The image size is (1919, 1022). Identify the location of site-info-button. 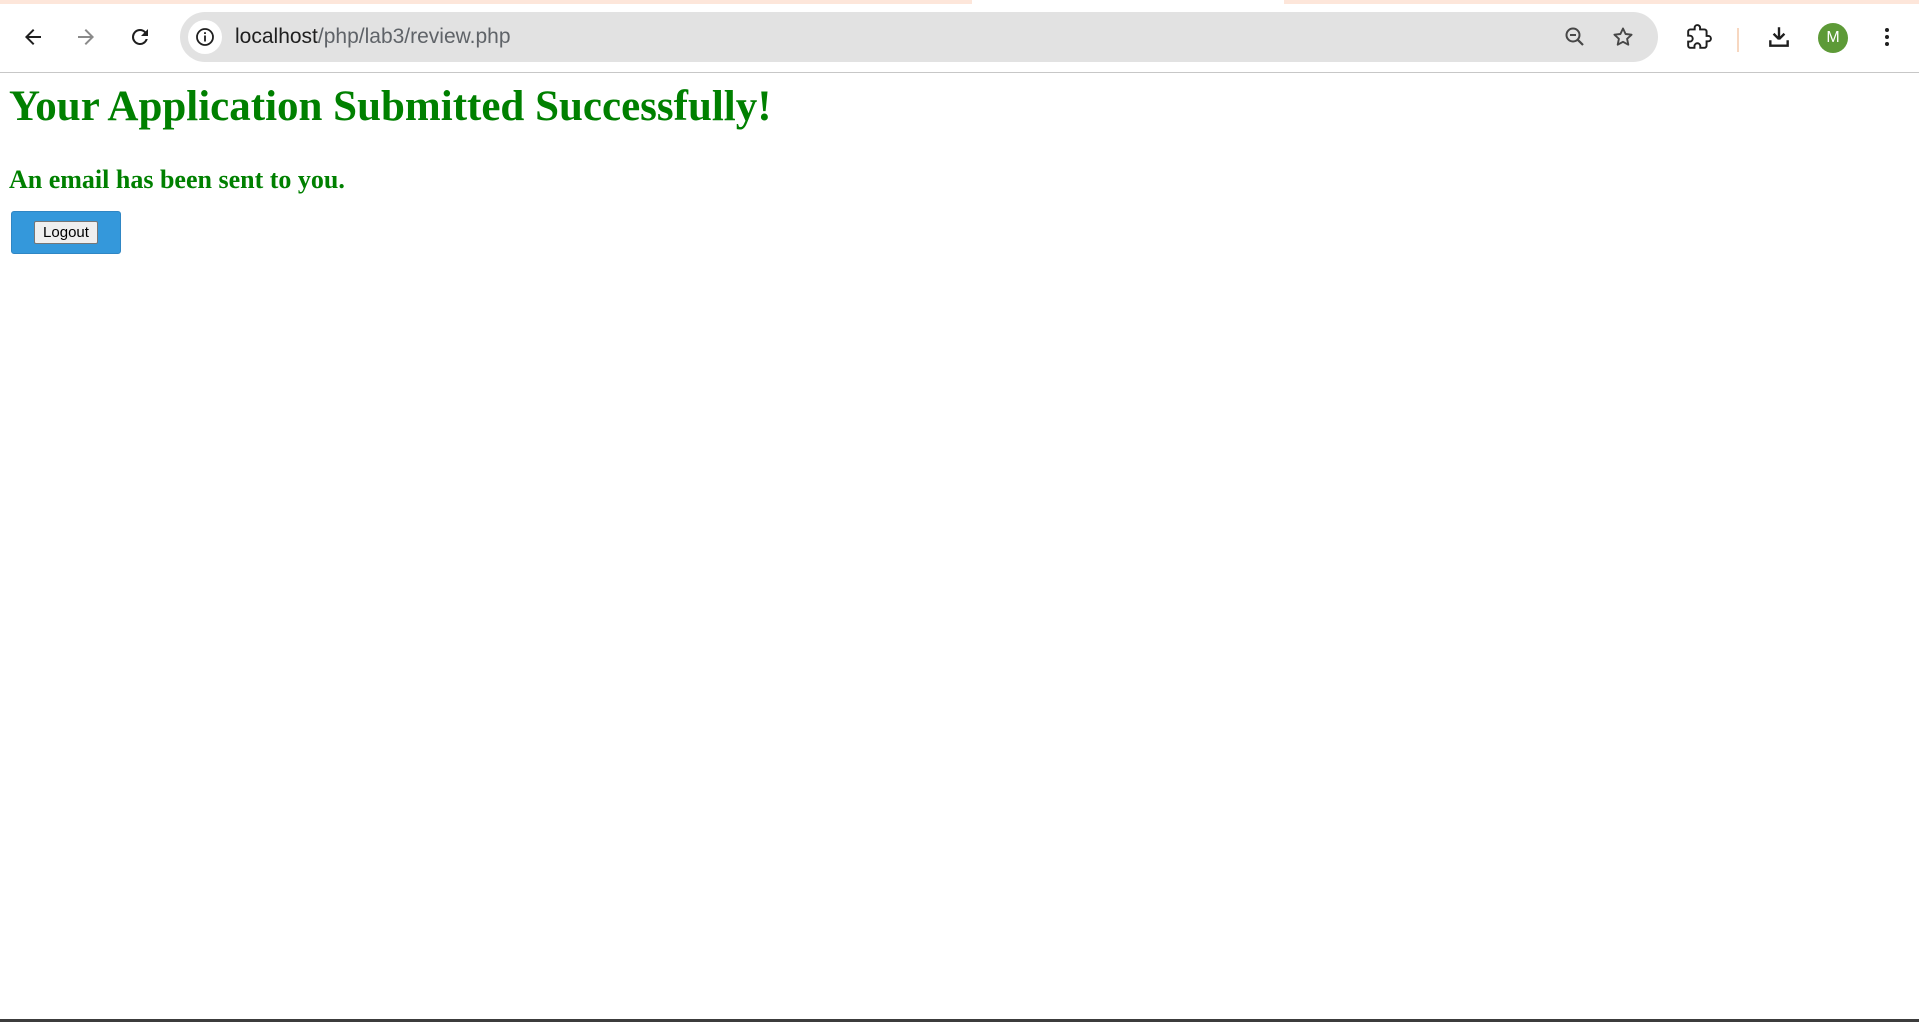
(205, 37).